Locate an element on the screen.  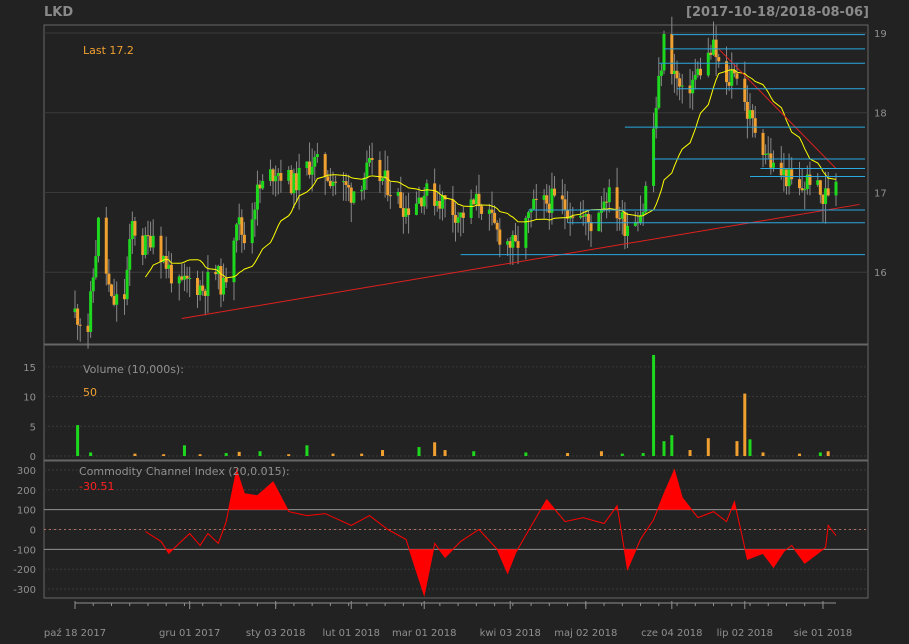
x-axis-tick-label: sty 03 2018 is located at coordinates (276, 633).